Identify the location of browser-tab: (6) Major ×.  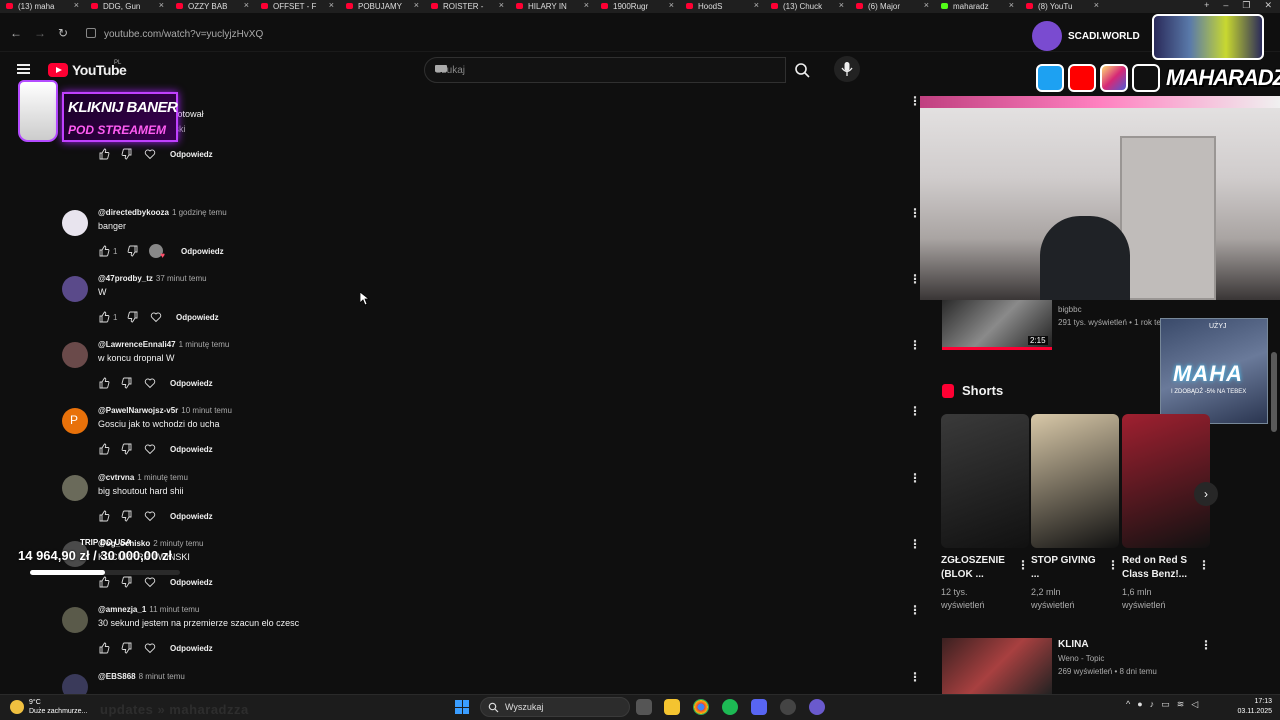
(892, 6).